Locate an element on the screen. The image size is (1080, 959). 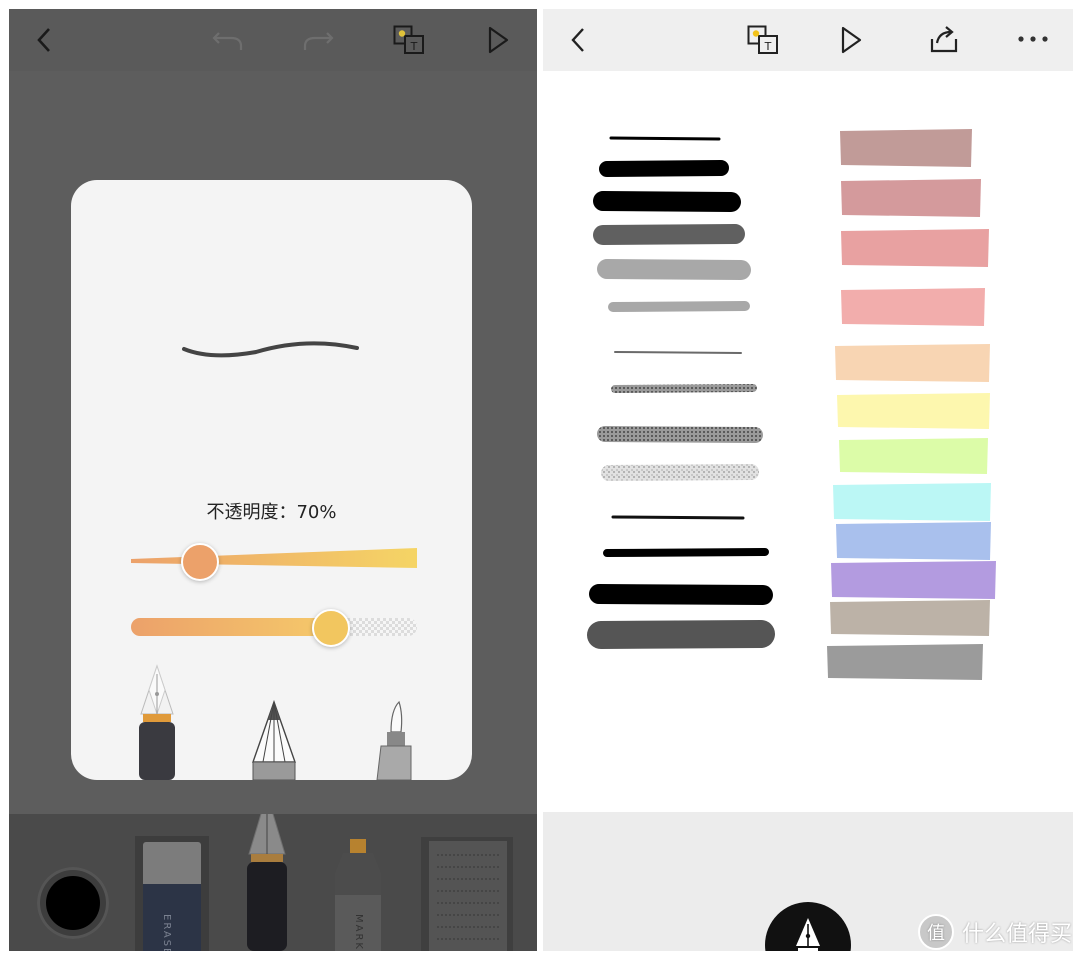
watermark-text: 什么值得买 is located at coordinates (1016, 934).